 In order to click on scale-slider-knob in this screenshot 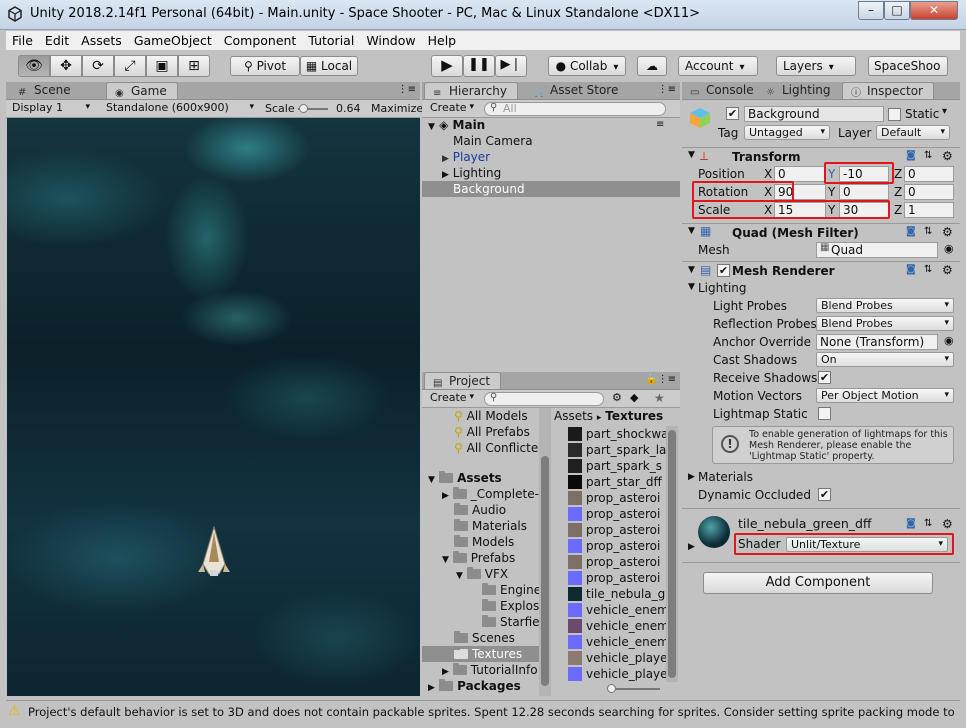, I will do `click(303, 108)`.